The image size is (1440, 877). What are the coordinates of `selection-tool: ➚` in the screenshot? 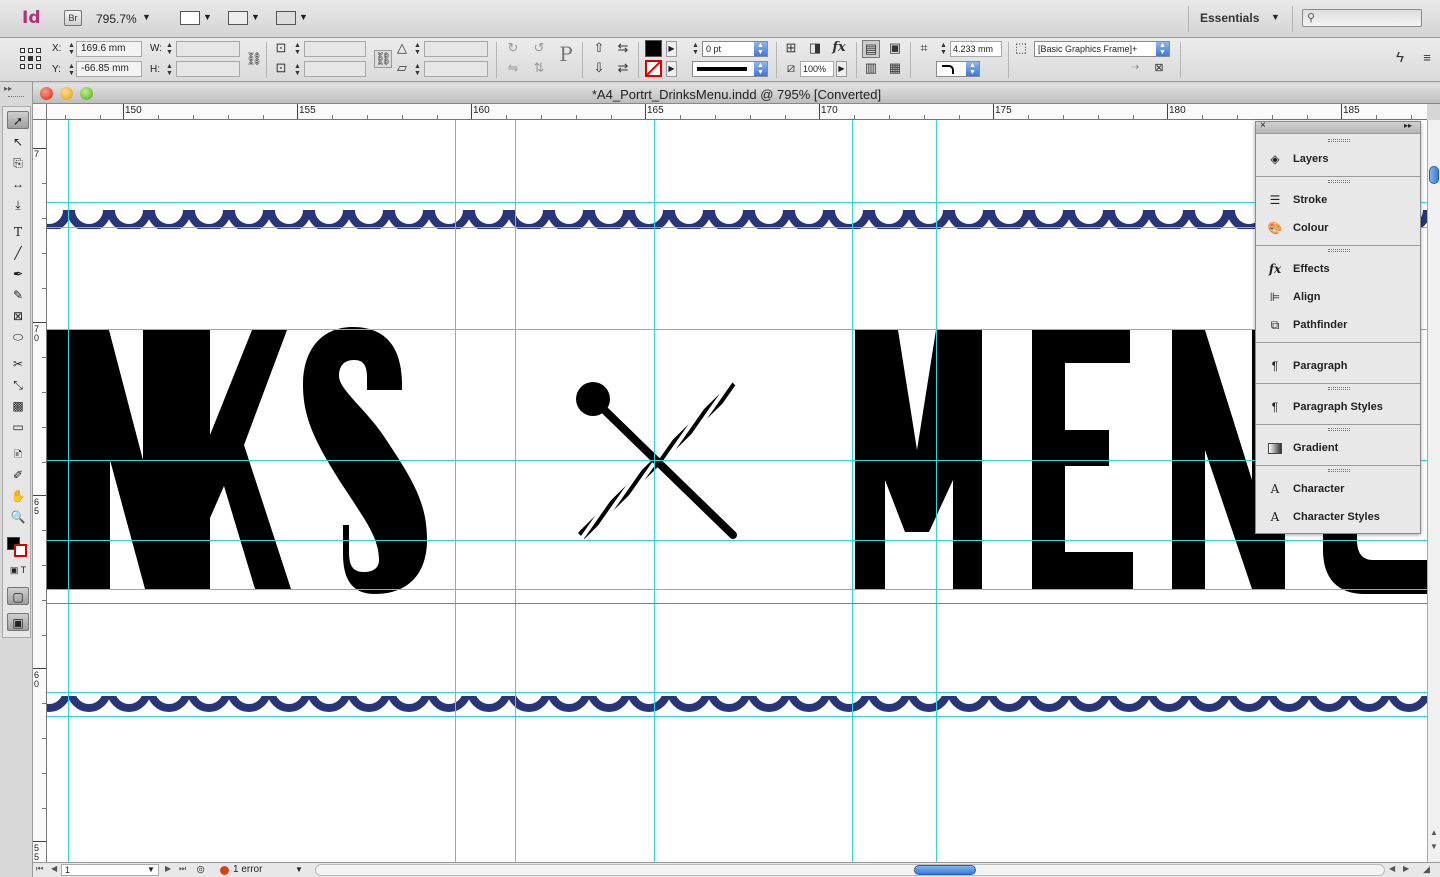 It's located at (18, 120).